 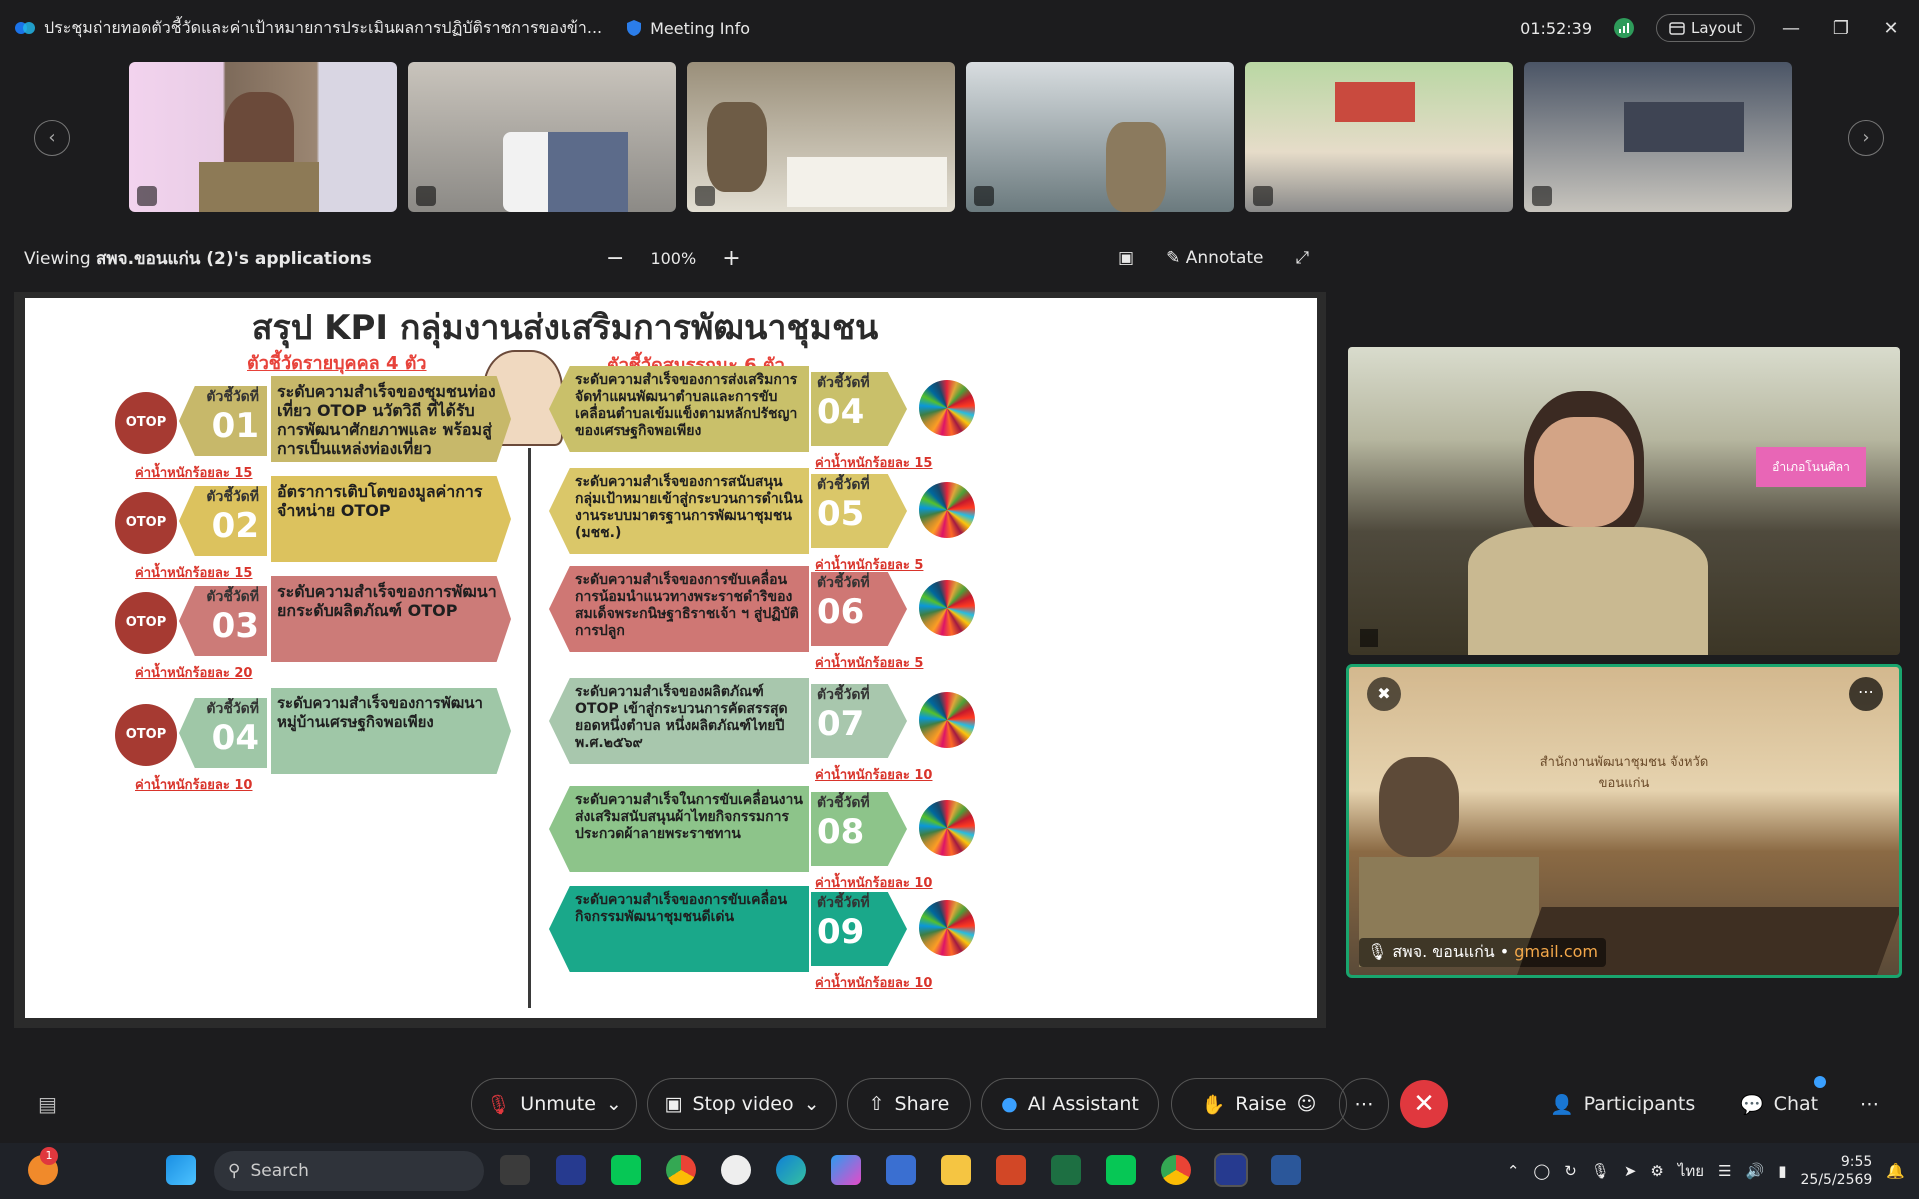 I want to click on stop-video-button: ▣ Stop video ⌄, so click(x=742, y=1104).